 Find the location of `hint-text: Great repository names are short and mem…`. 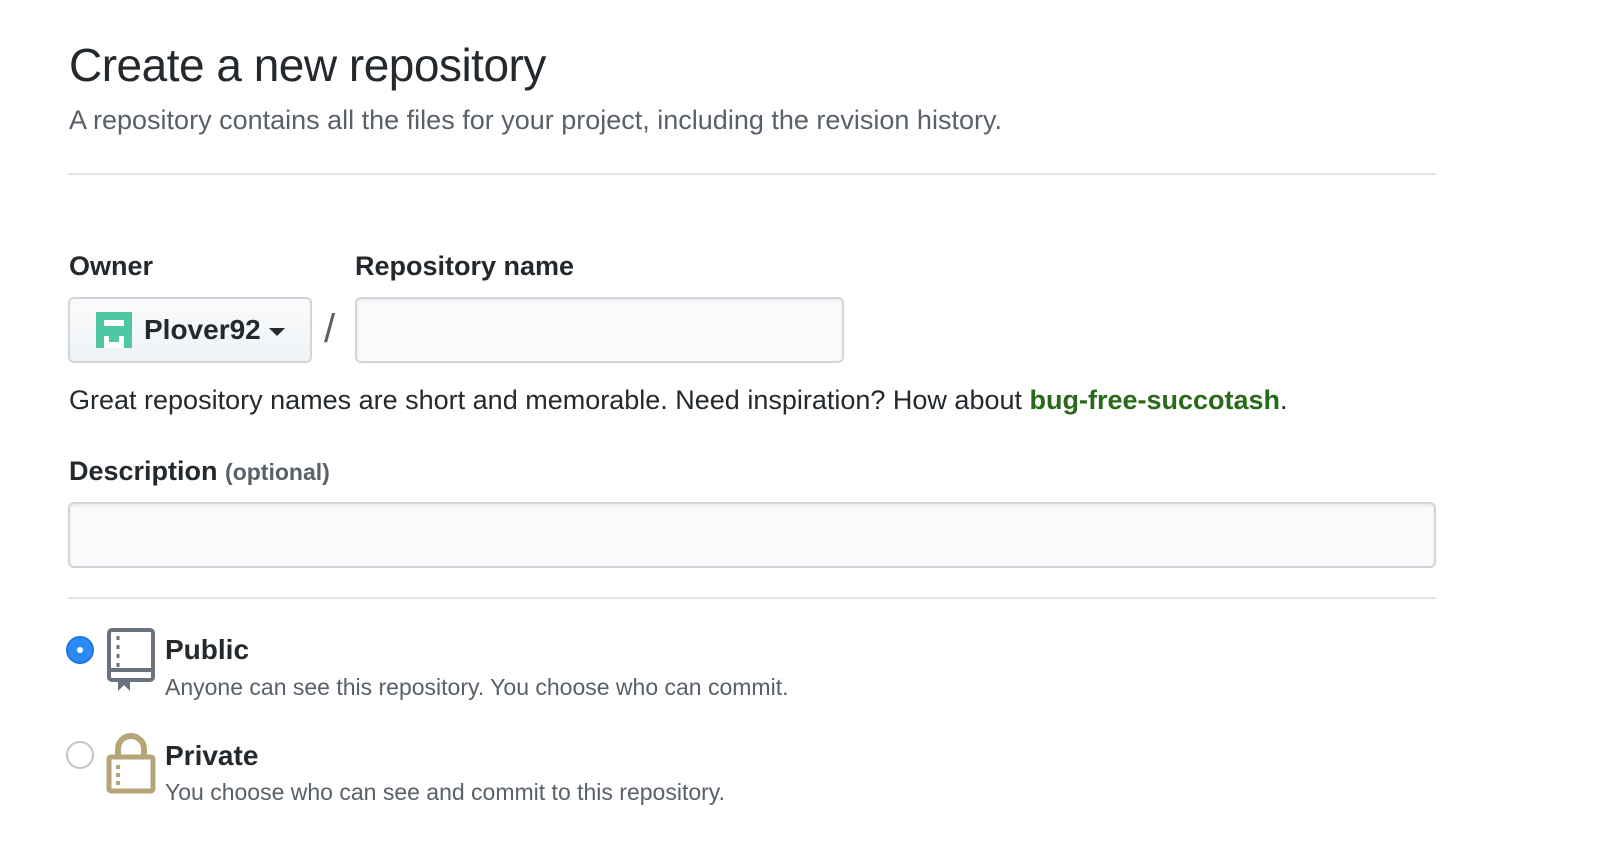

hint-text: Great repository names are short and mem… is located at coordinates (549, 400).